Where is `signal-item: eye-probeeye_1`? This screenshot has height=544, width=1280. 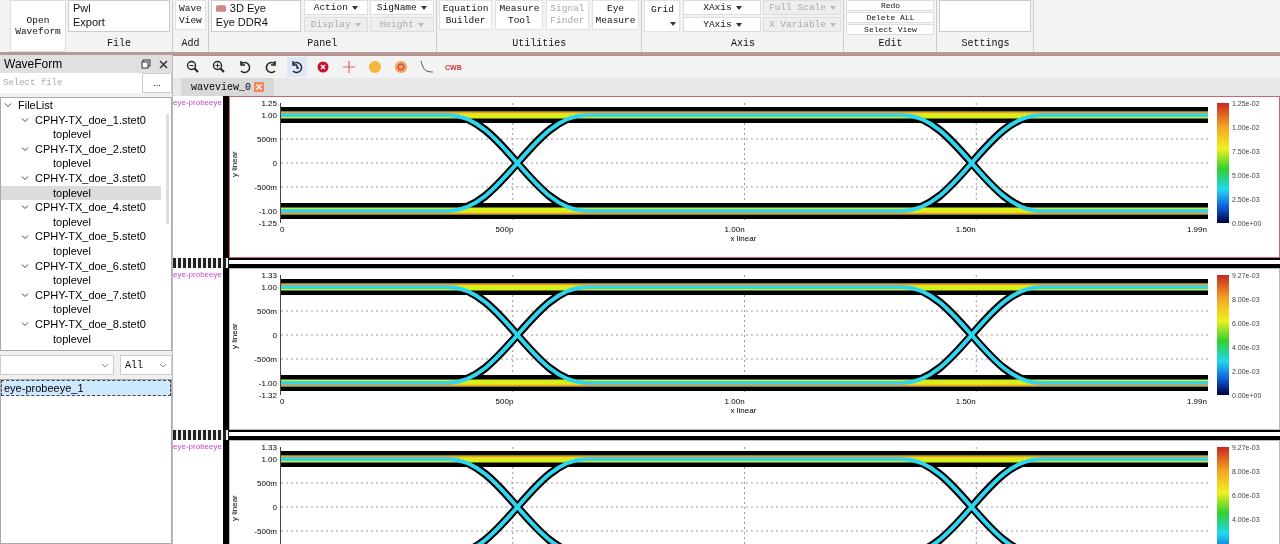 signal-item: eye-probeeye_1 is located at coordinates (86, 388).